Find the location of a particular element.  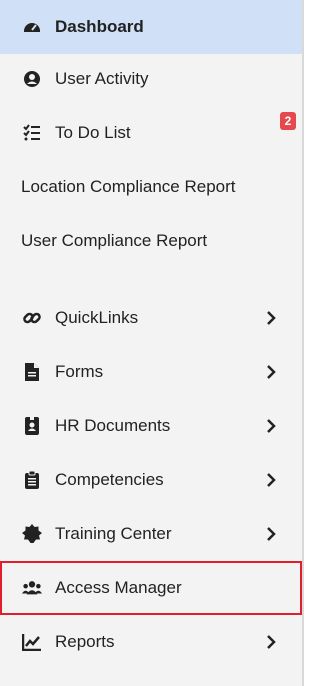

sidebar-item-label: Competencies is located at coordinates (109, 479).